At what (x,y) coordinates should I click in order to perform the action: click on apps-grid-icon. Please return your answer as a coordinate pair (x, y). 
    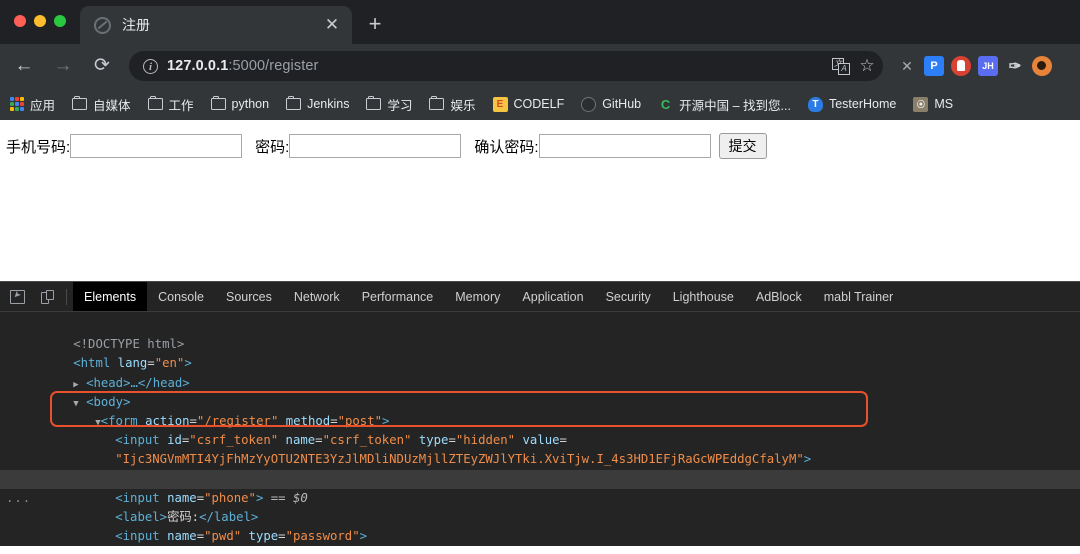
    Looking at the image, I should click on (17, 104).